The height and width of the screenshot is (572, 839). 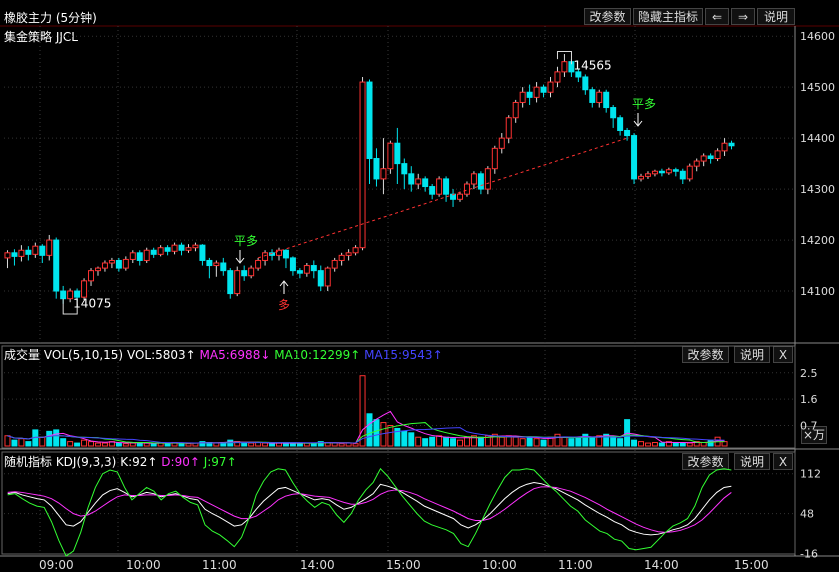 I want to click on volume-help-button: 说明, so click(x=752, y=354).